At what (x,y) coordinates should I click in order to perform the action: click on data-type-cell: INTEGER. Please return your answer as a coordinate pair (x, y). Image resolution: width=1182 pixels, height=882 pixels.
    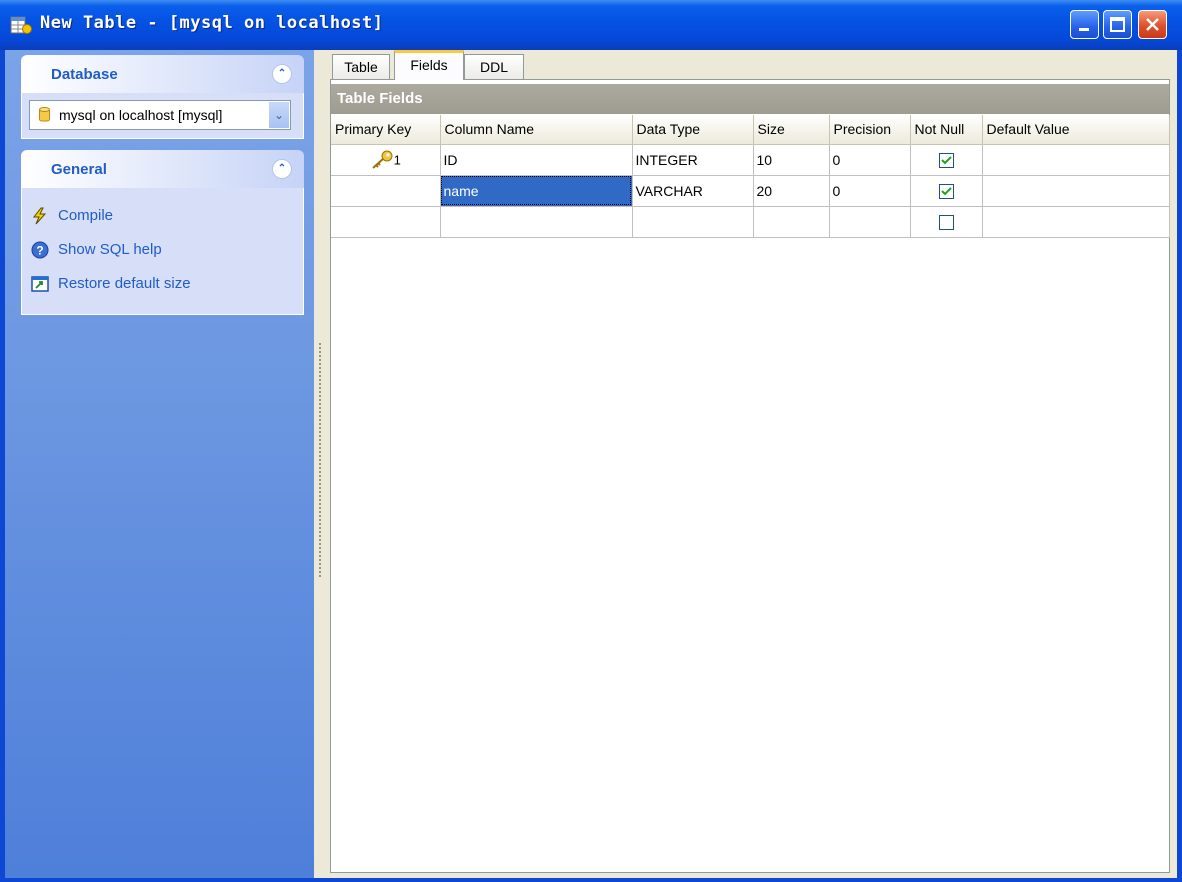
    Looking at the image, I should click on (693, 160).